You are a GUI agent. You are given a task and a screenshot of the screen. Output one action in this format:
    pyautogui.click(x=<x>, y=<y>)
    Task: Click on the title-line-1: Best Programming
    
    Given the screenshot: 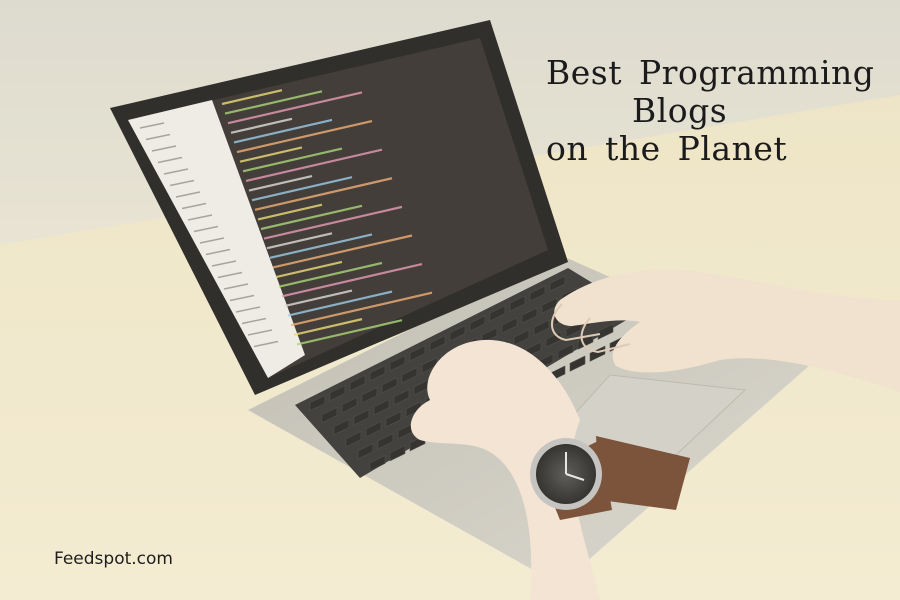 What is the action you would take?
    pyautogui.click(x=710, y=72)
    